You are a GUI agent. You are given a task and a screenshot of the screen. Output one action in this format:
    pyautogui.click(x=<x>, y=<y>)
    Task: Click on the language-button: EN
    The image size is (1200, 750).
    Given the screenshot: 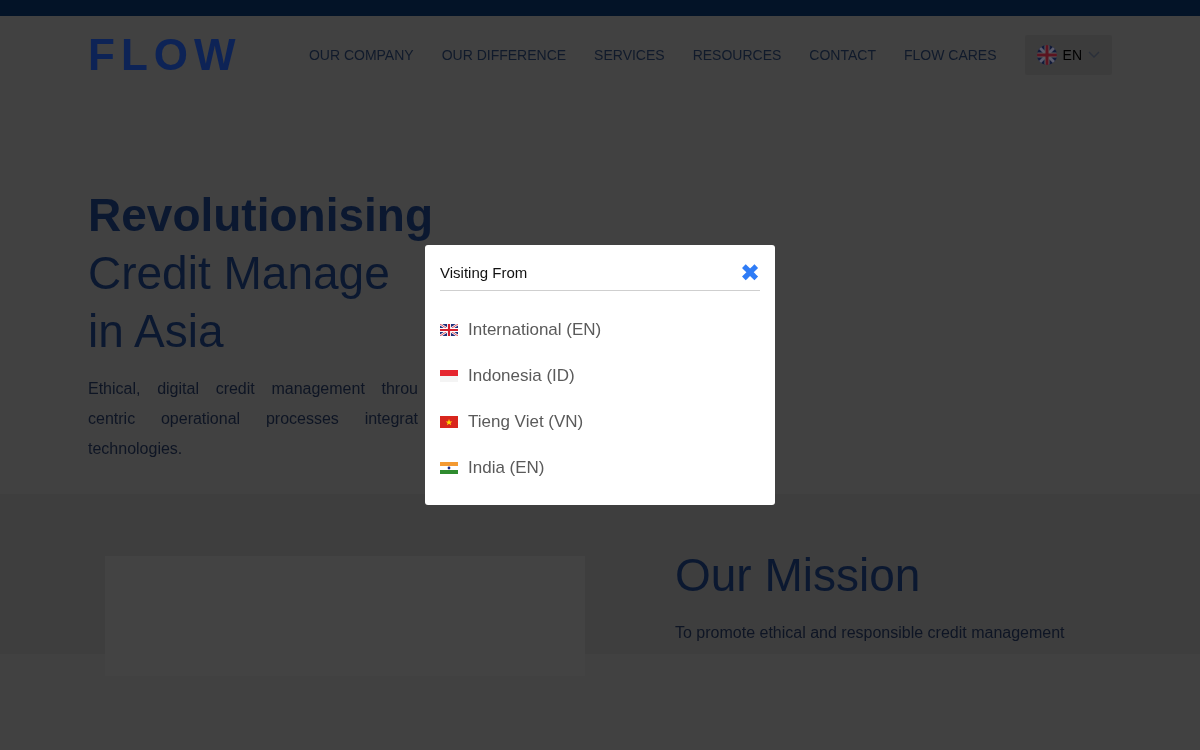 What is the action you would take?
    pyautogui.click(x=1068, y=55)
    